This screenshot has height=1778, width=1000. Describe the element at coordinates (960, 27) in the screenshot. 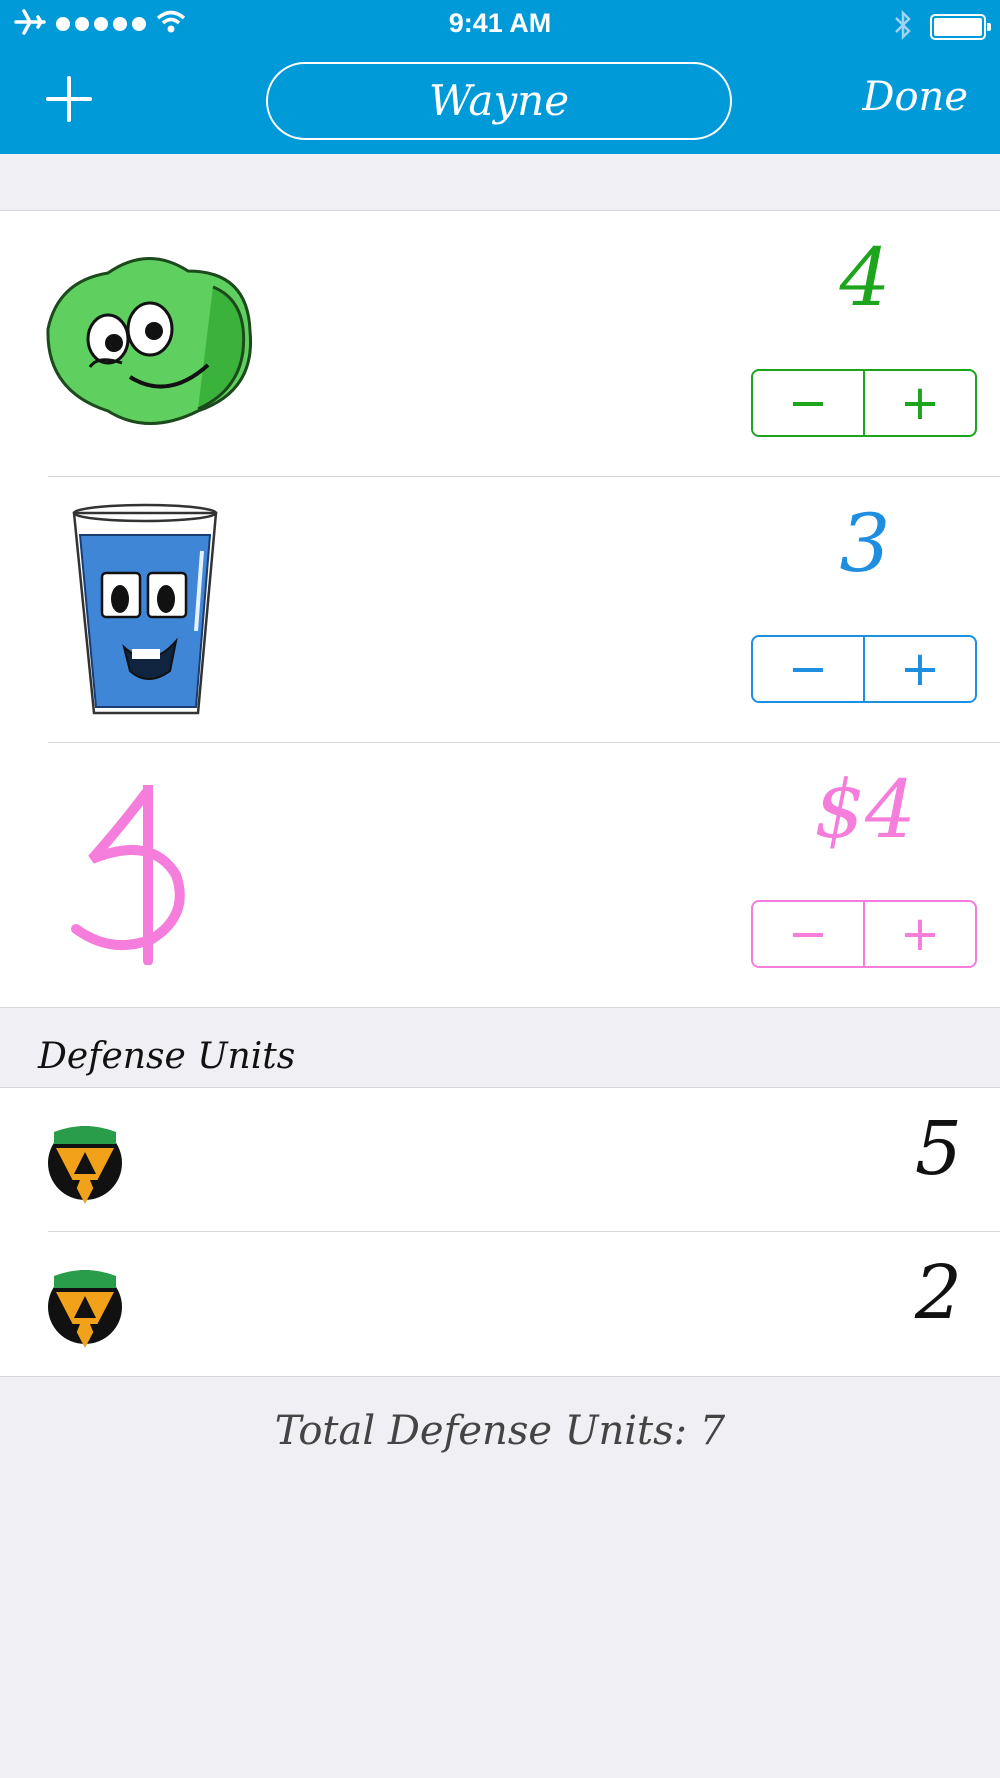

I see `battery-icon` at that location.